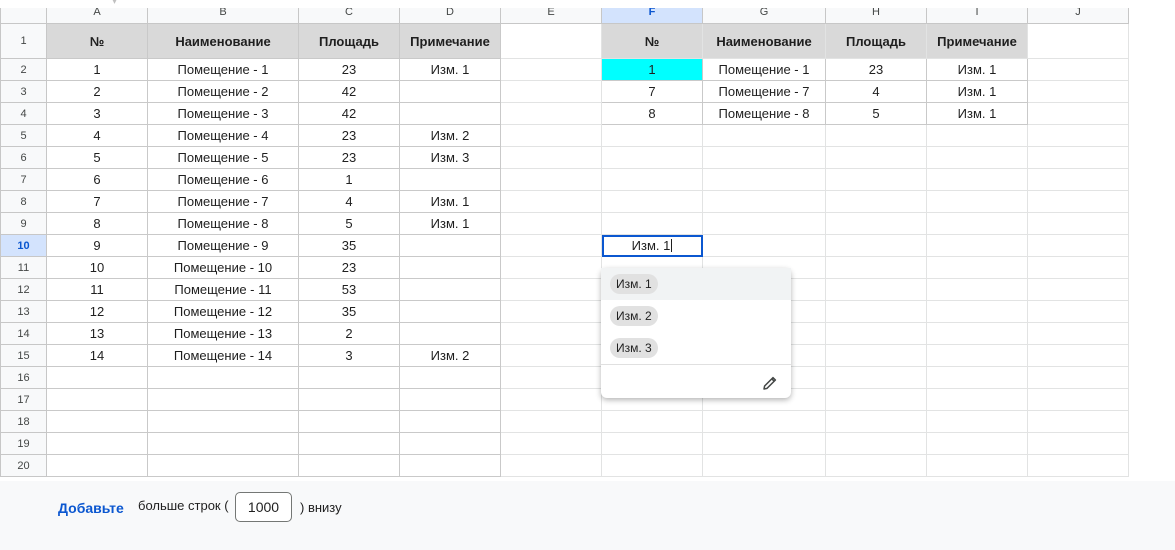 This screenshot has width=1175, height=550. Describe the element at coordinates (349, 41) in the screenshot. I see `table1-header-cell: Площадь` at that location.